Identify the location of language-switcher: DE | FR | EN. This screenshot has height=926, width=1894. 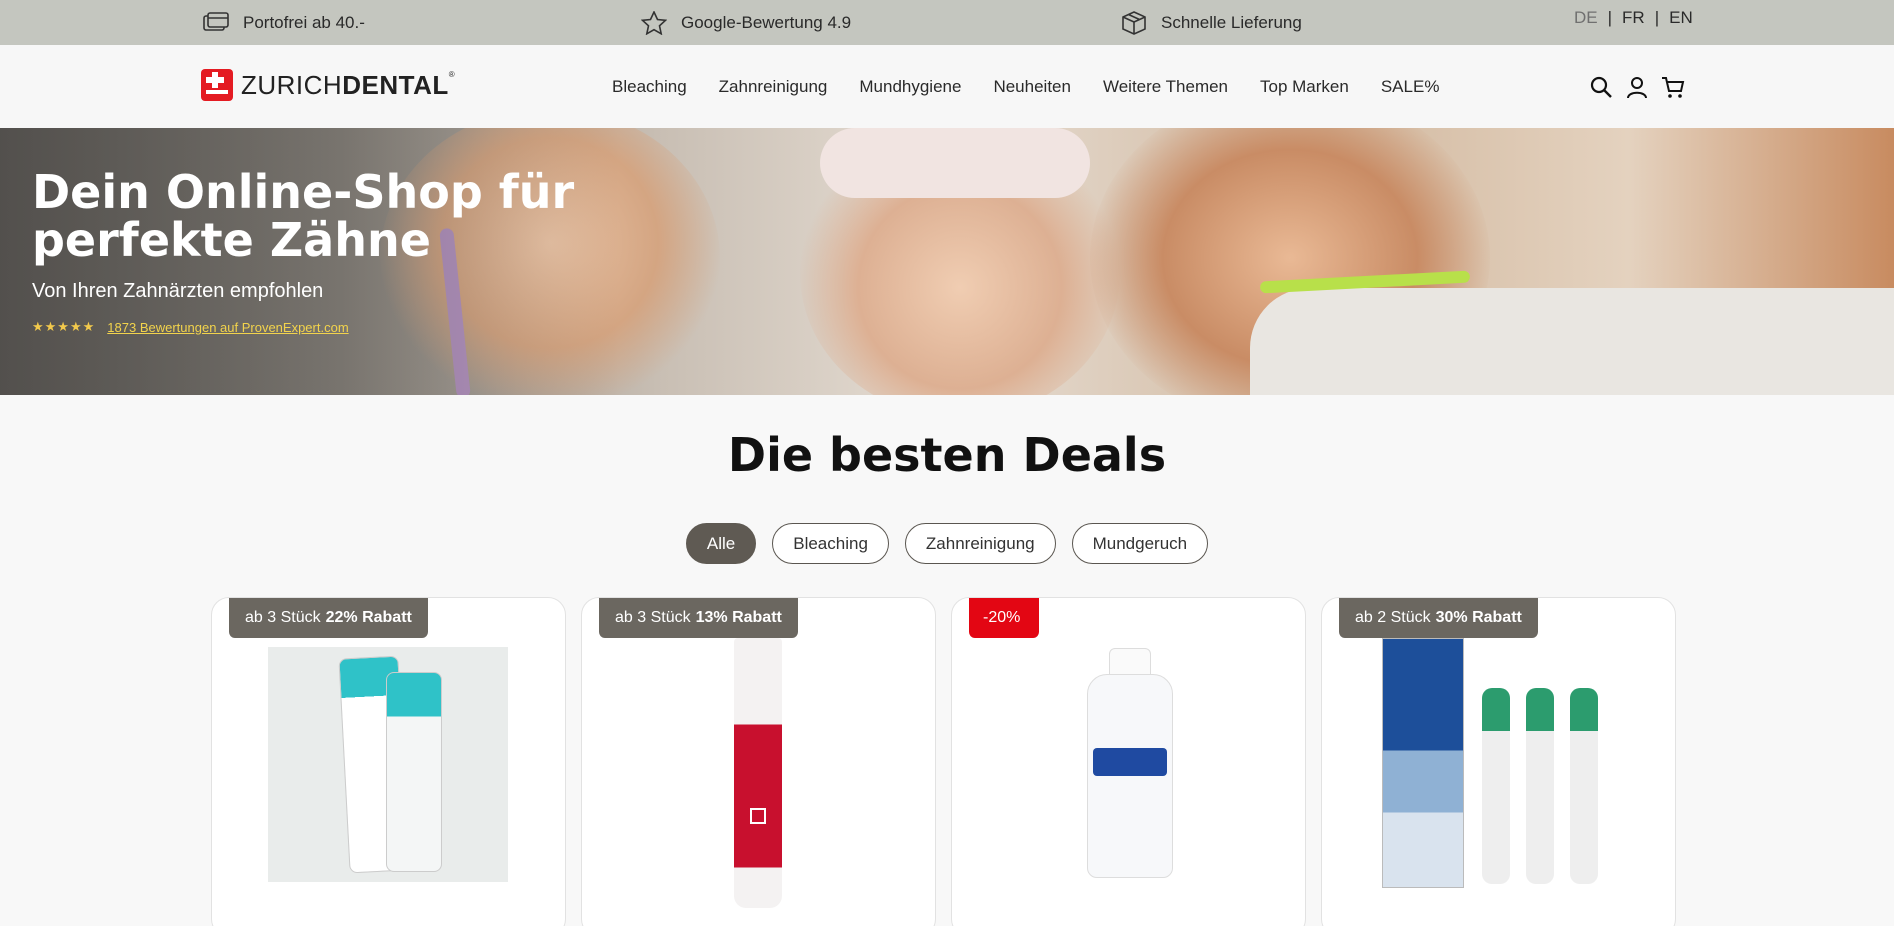
(1633, 18).